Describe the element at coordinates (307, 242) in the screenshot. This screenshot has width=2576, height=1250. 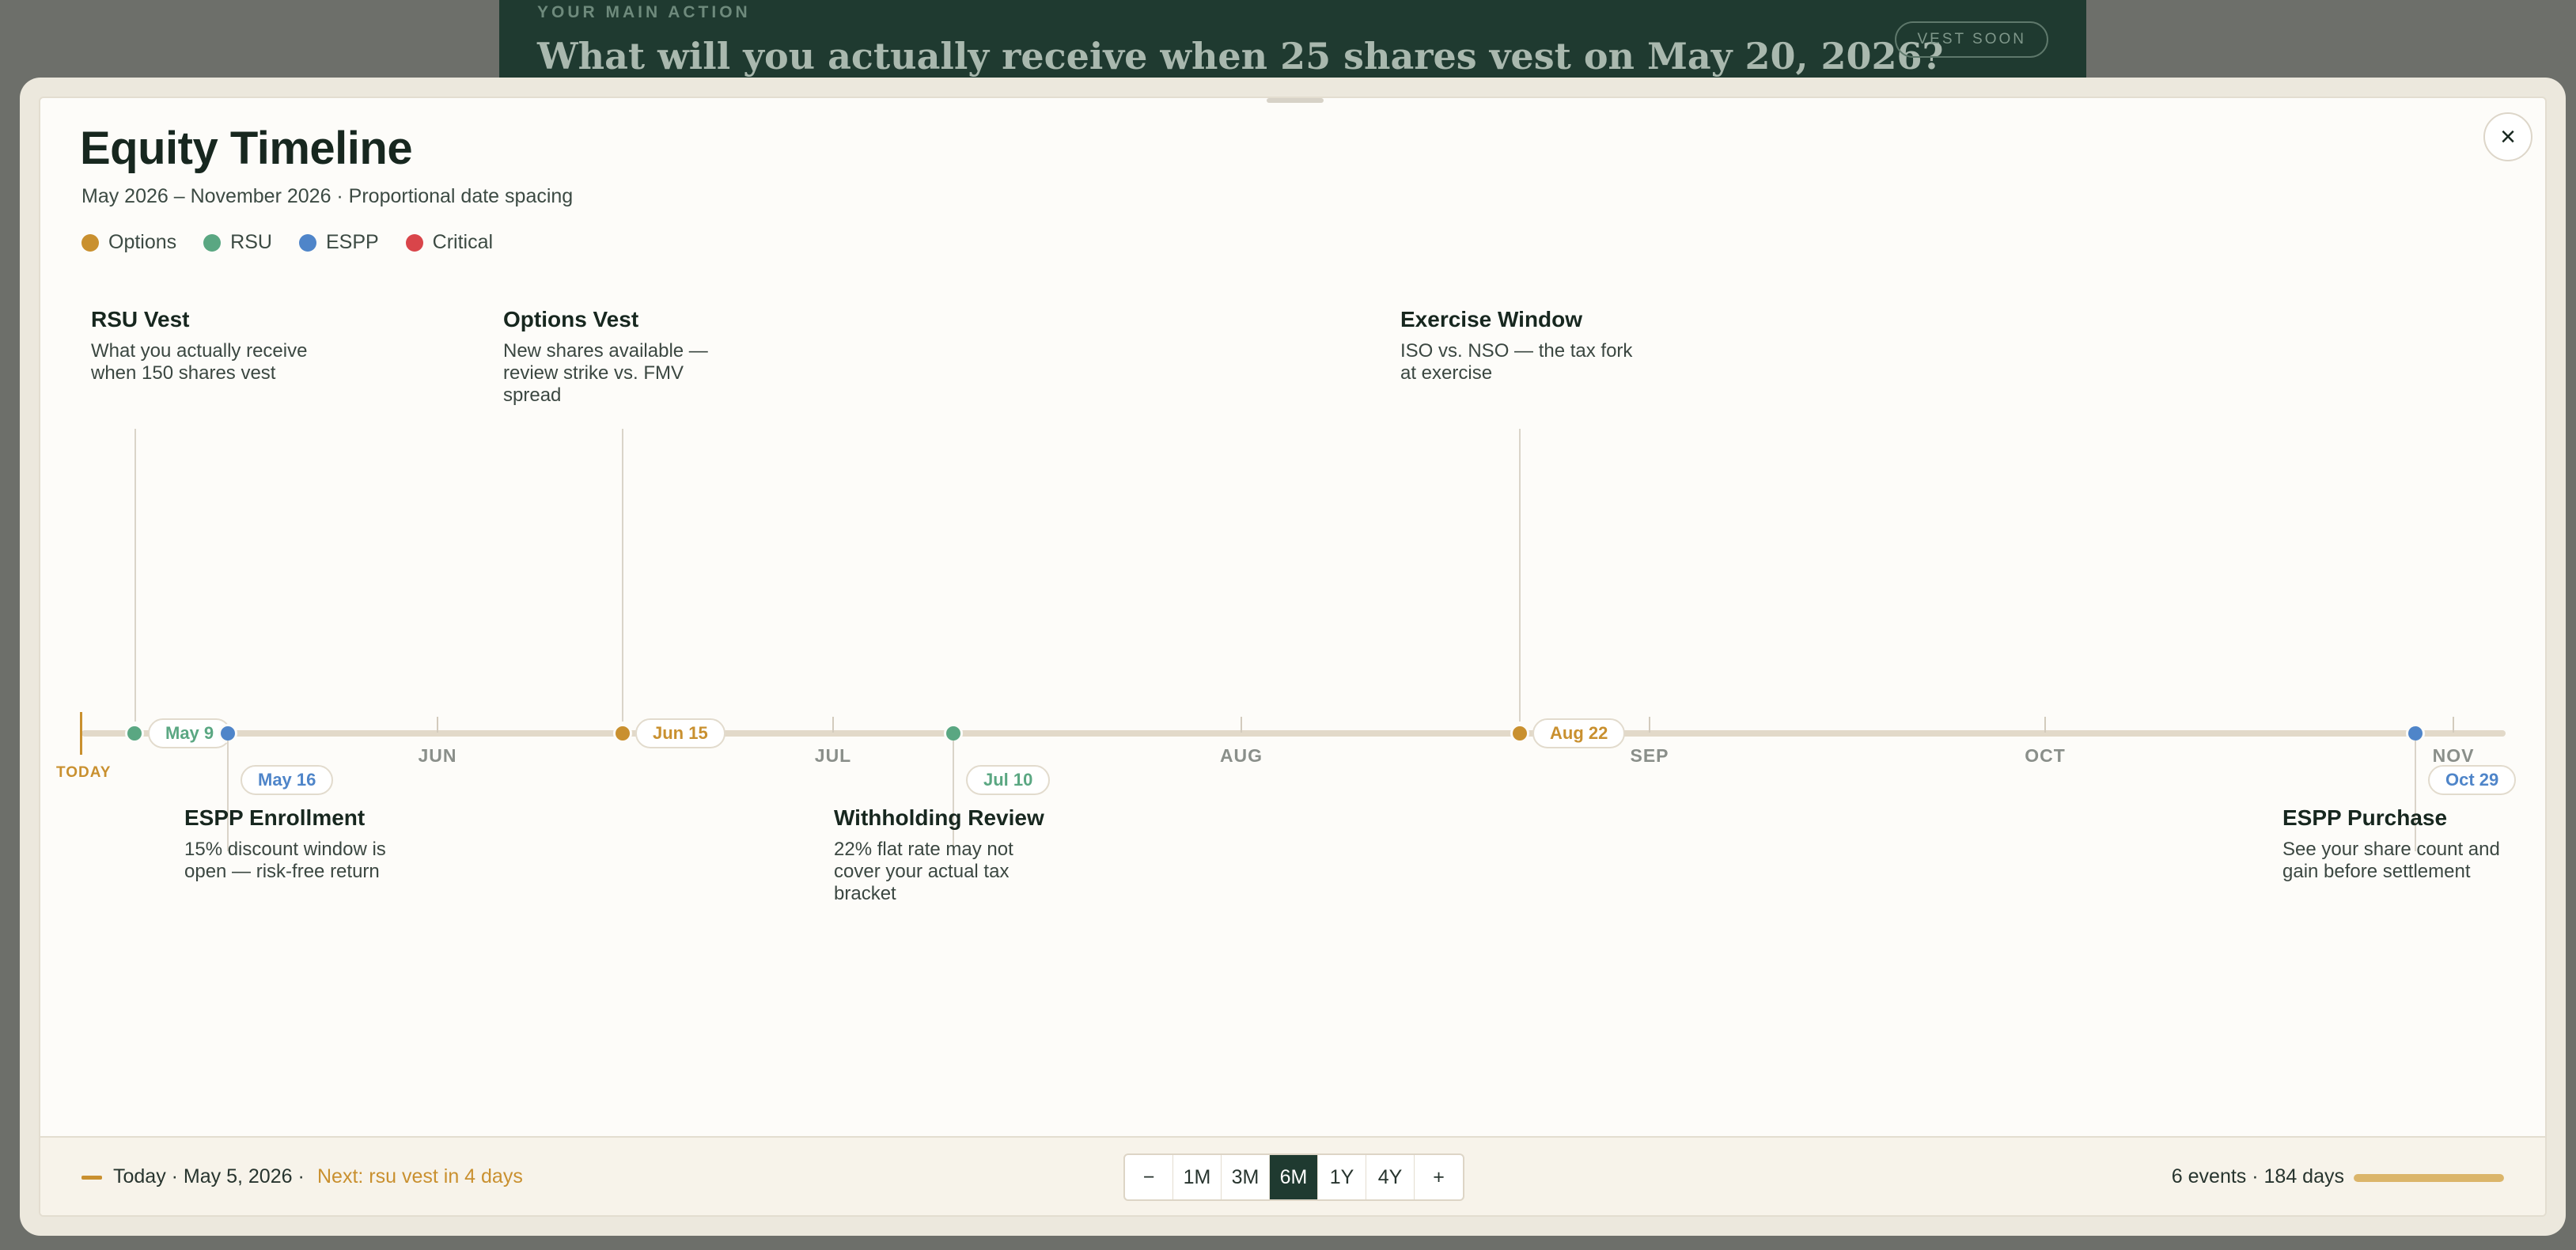
I see `legend-dot-espp` at that location.